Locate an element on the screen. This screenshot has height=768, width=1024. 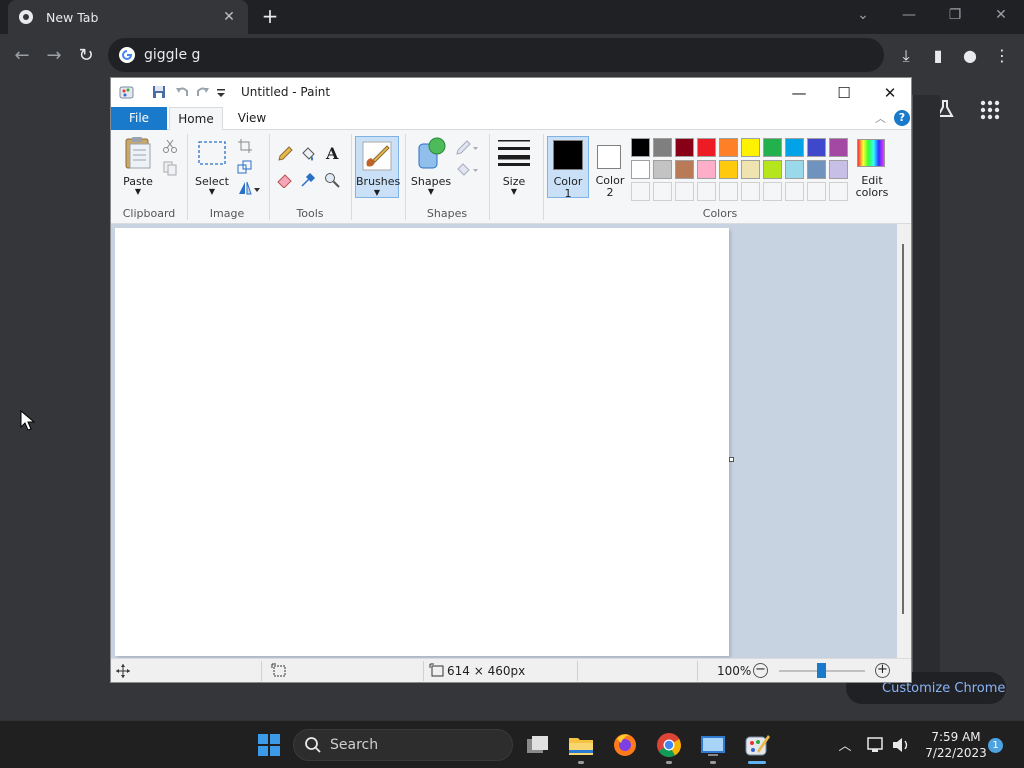
tab-view: View is located at coordinates (252, 118).